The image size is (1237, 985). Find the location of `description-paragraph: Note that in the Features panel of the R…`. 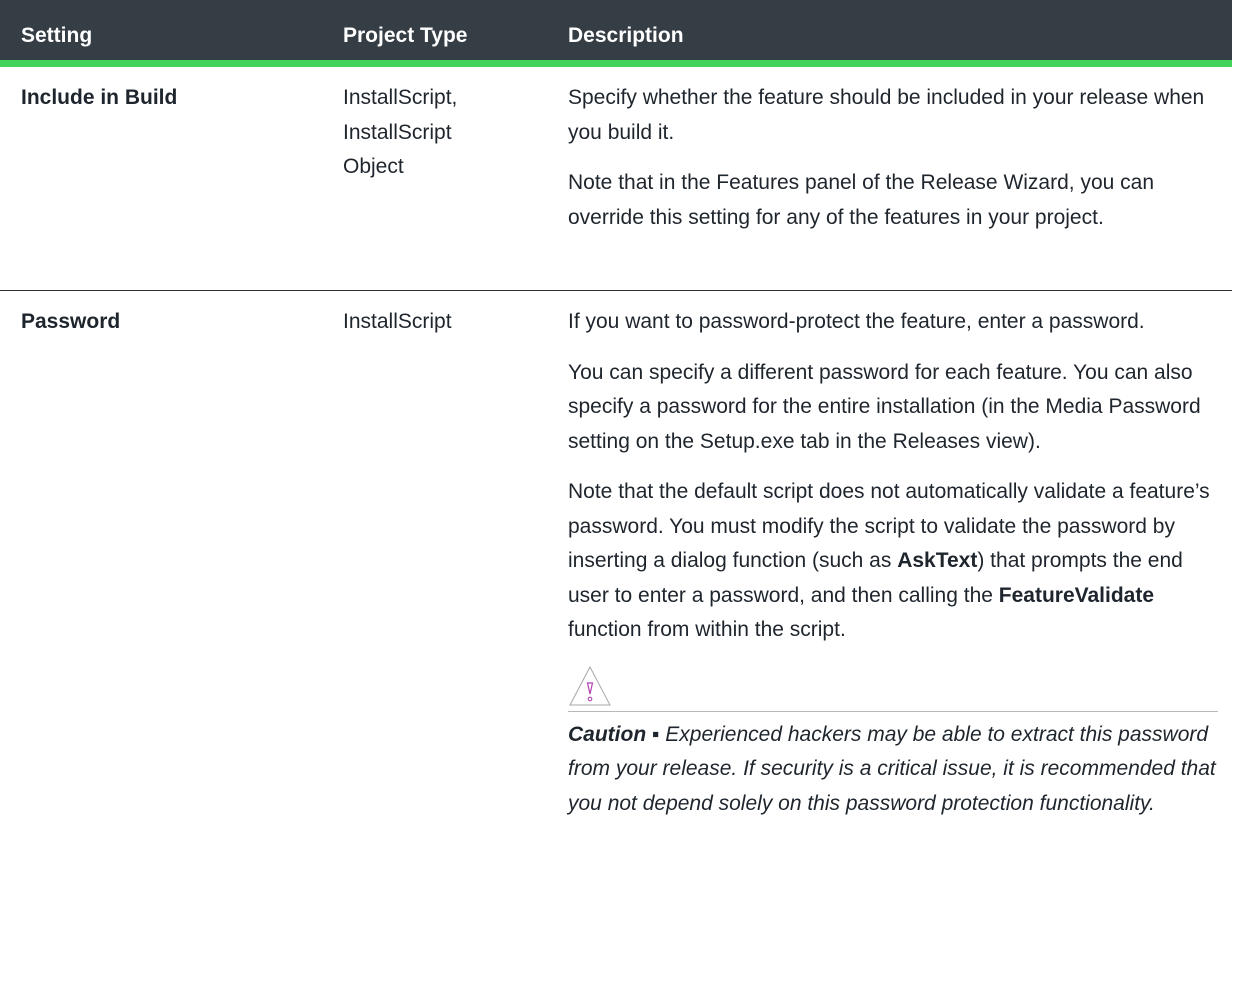

description-paragraph: Note that in the Features panel of the R… is located at coordinates (861, 200).